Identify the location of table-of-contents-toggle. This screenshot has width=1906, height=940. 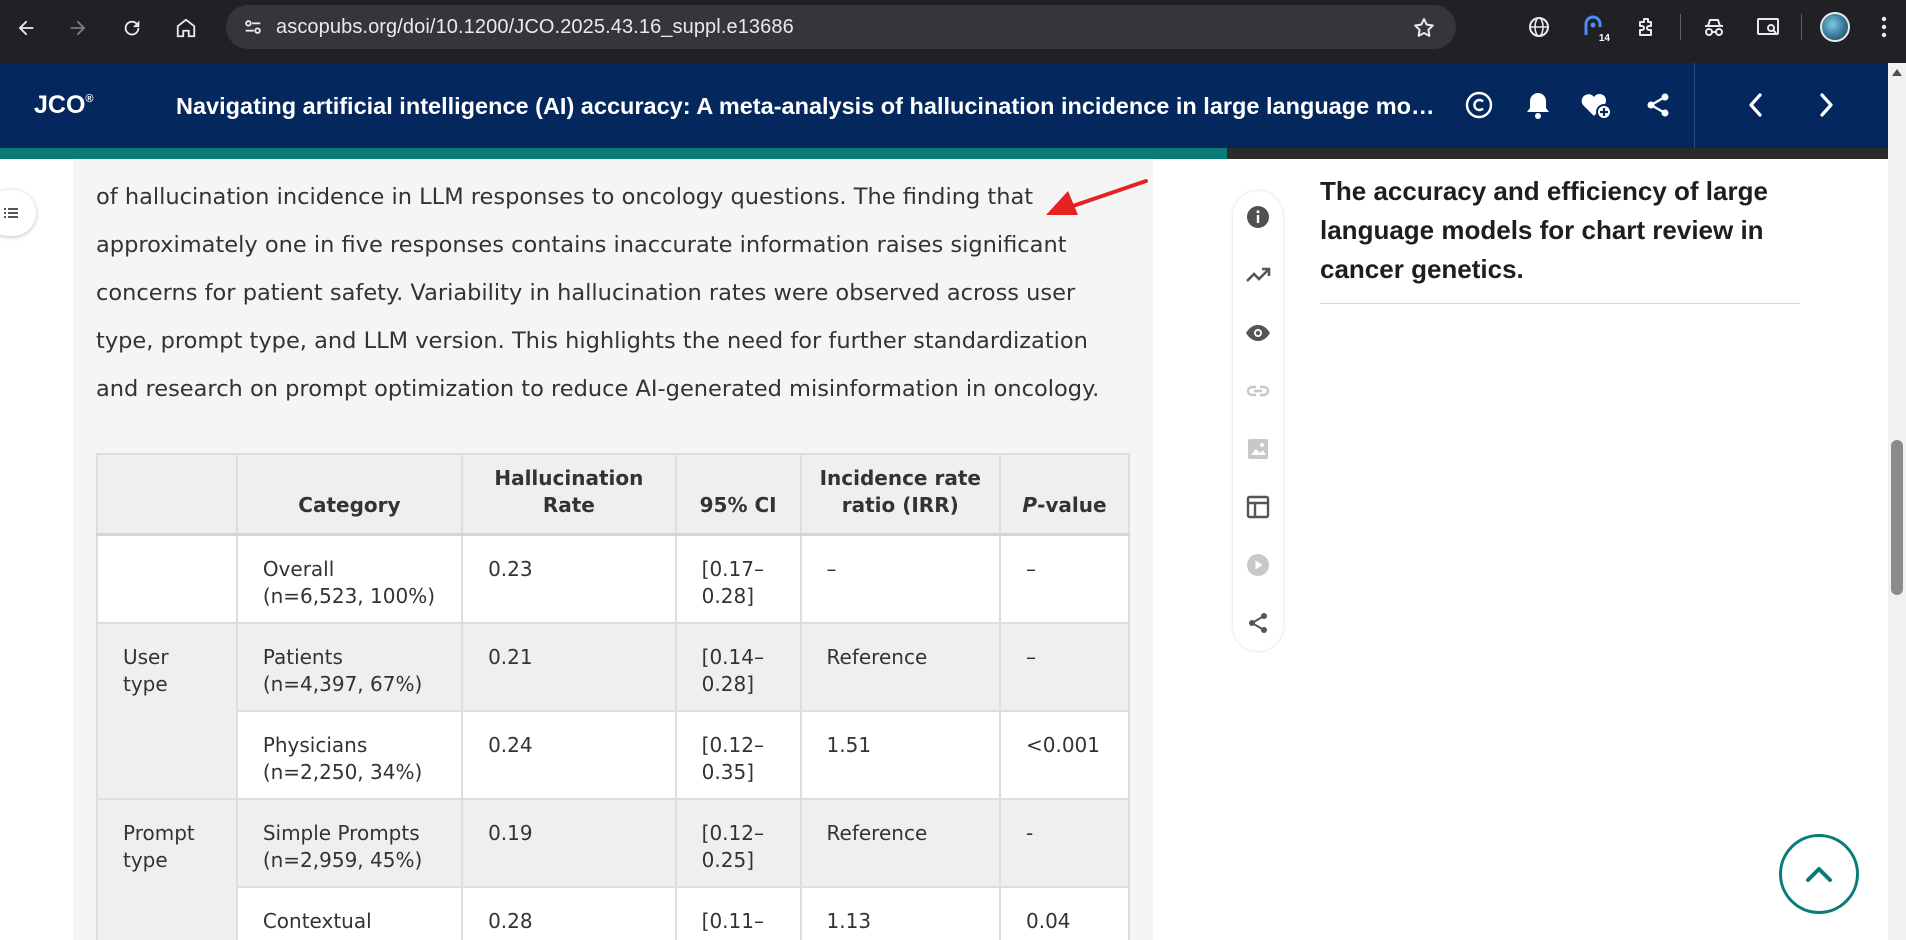
(18, 213).